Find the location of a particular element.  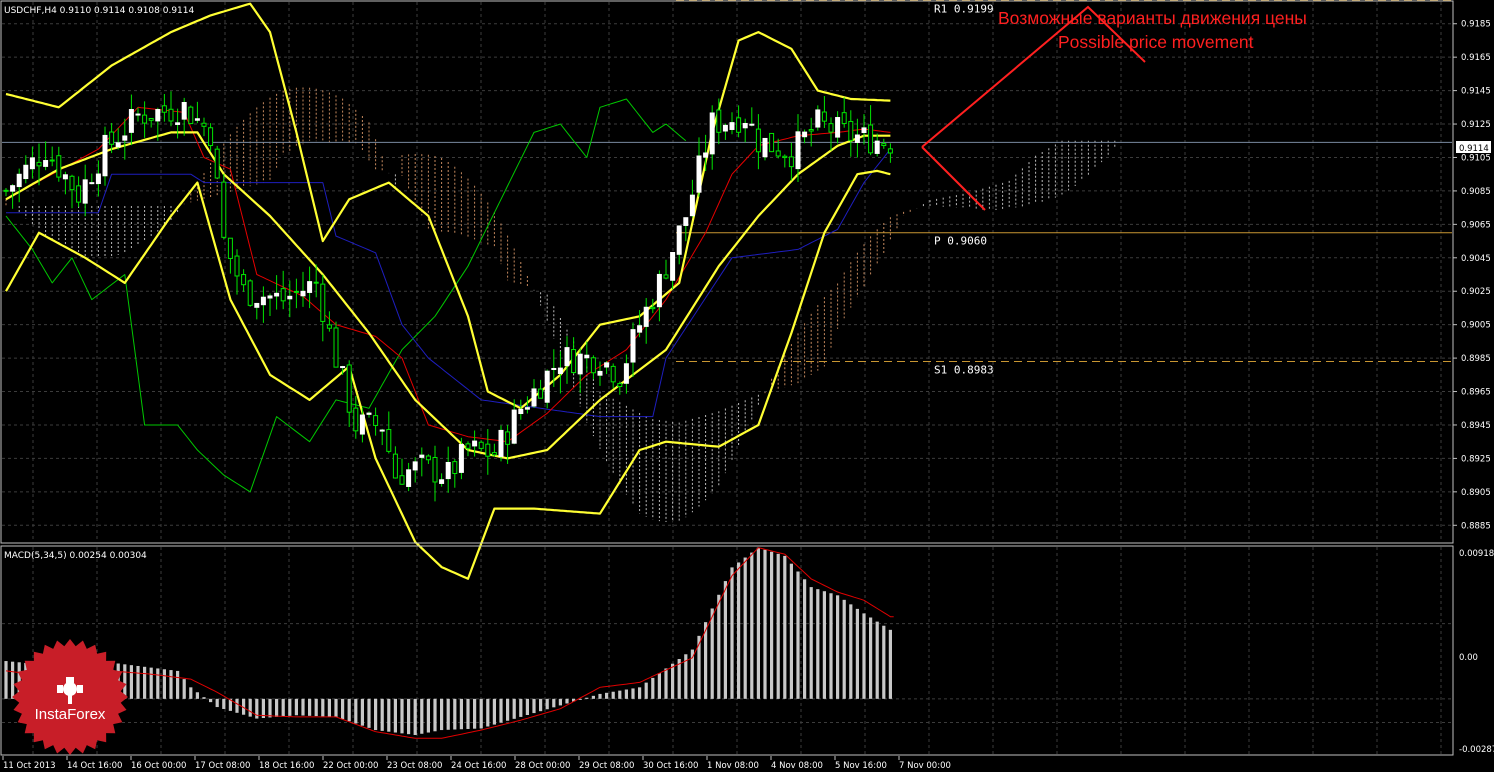

price-tick-label: 0.9025 is located at coordinates (1476, 292).